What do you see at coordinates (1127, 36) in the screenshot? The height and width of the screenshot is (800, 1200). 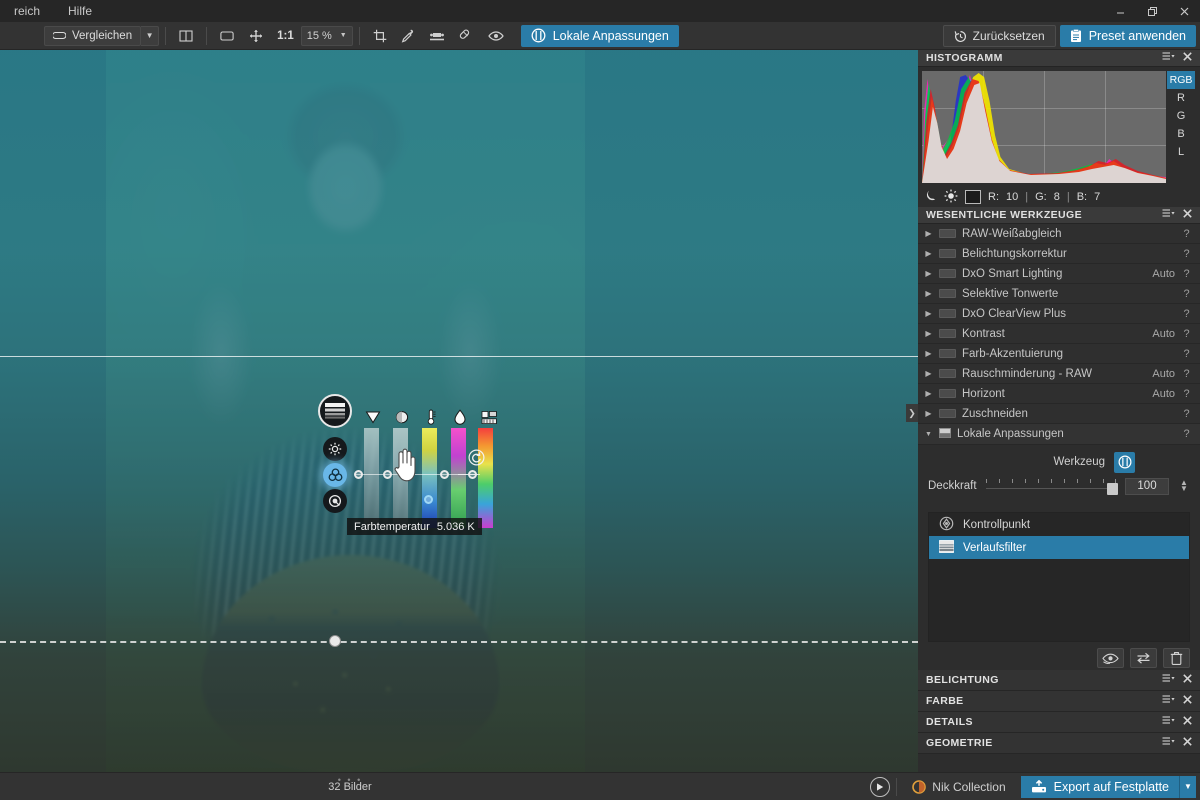 I see `apply-preset-button: Preset anwenden` at bounding box center [1127, 36].